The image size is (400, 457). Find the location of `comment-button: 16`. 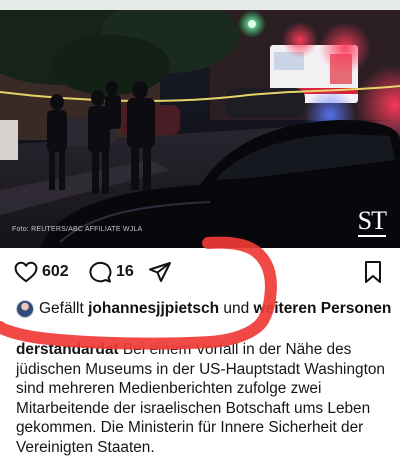

comment-button: 16 is located at coordinates (111, 272).